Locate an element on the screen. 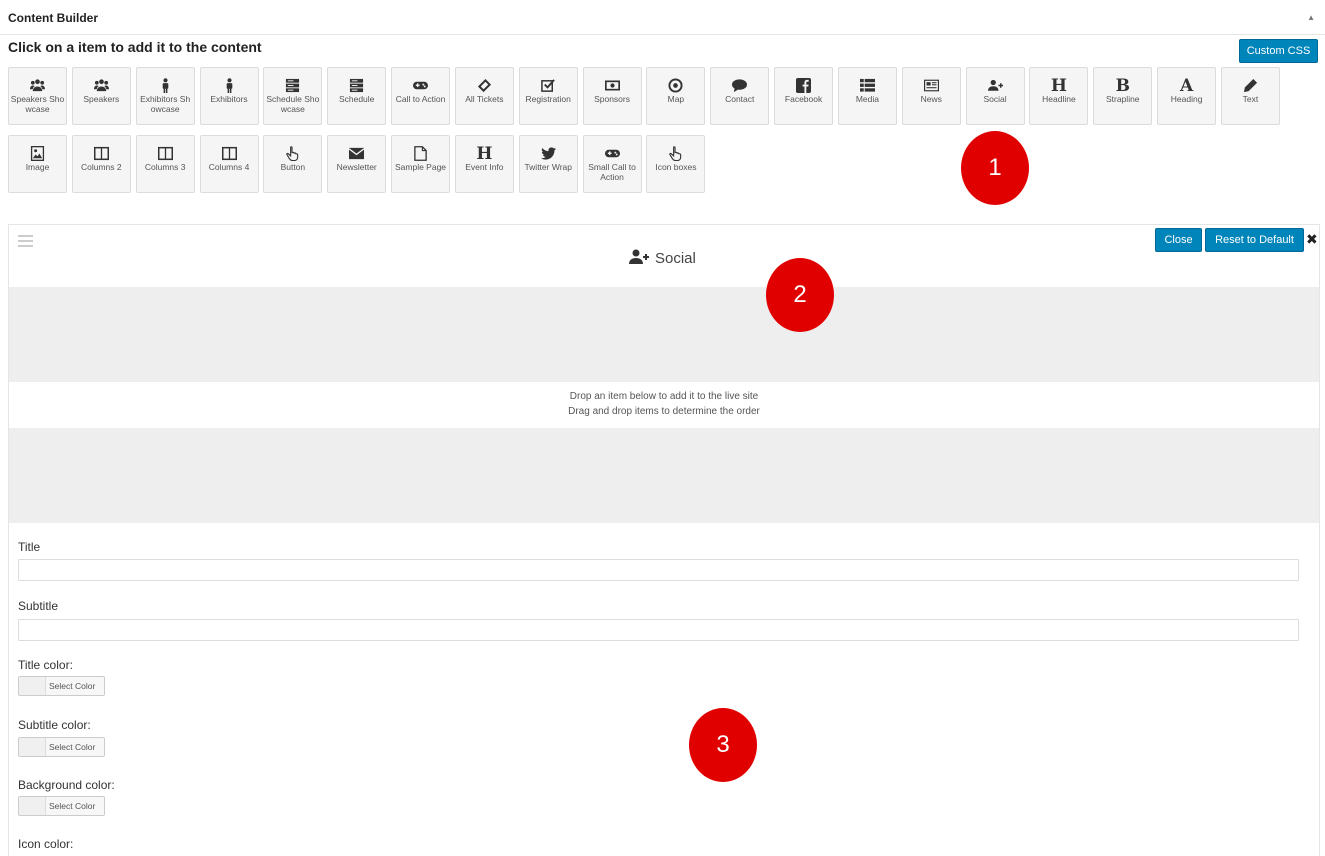 The width and height of the screenshot is (1325, 856). palette-item-label: Event Info is located at coordinates (484, 167).